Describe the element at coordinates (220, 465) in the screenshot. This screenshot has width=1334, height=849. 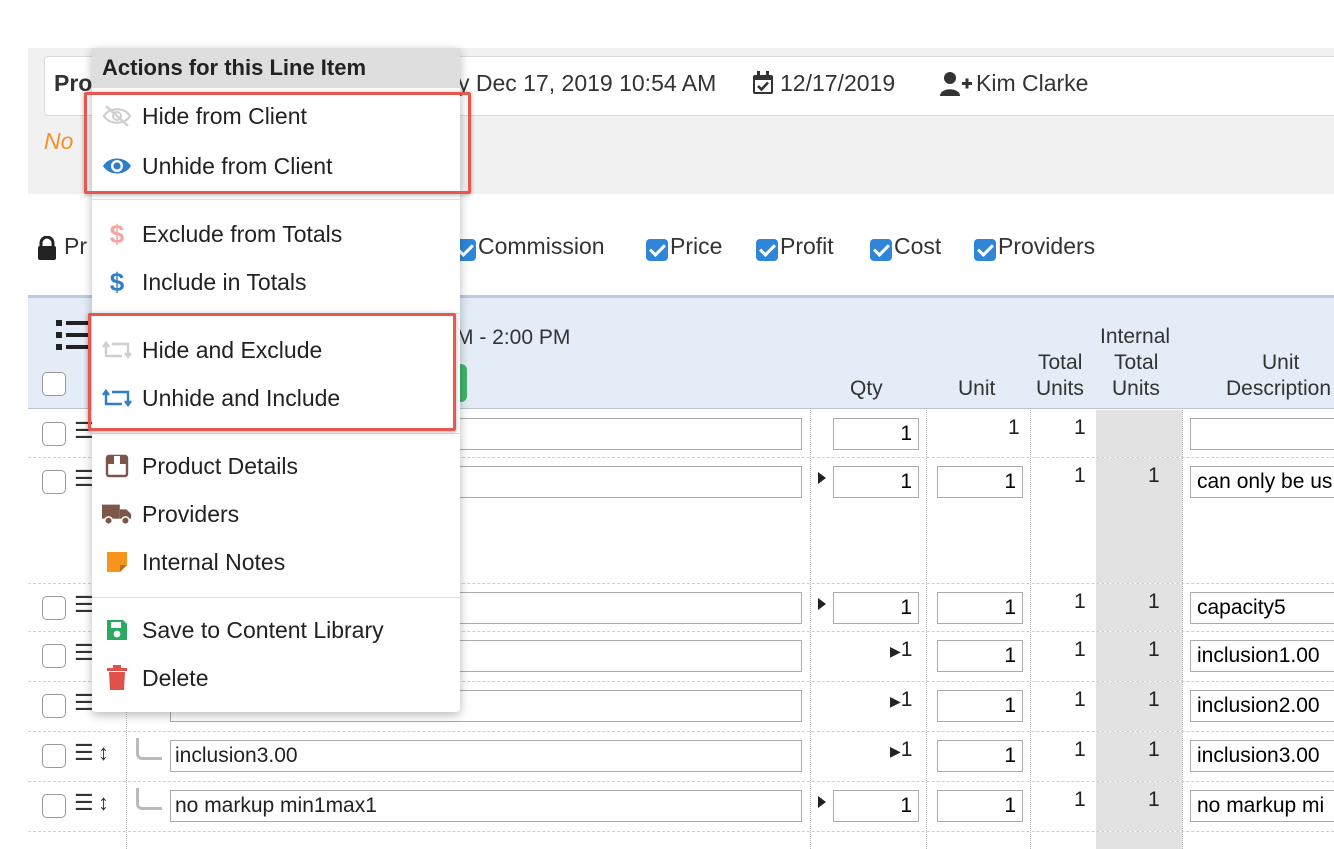
I see `menu-item-label: Product Details` at that location.